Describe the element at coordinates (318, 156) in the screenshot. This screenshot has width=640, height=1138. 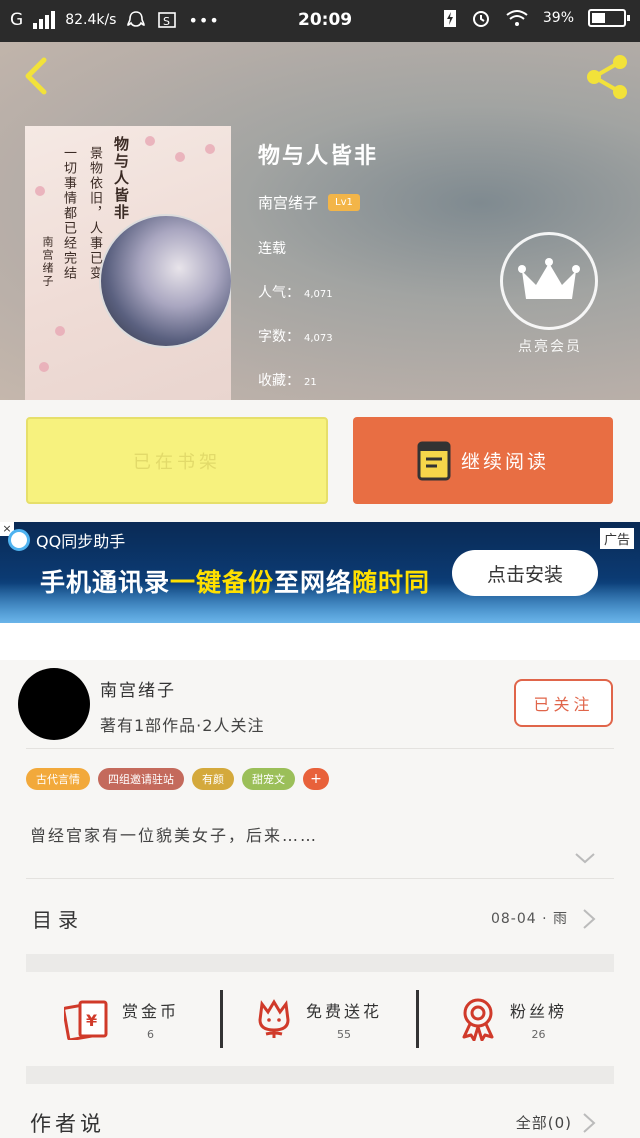
I see `book-title: 物与人皆非` at that location.